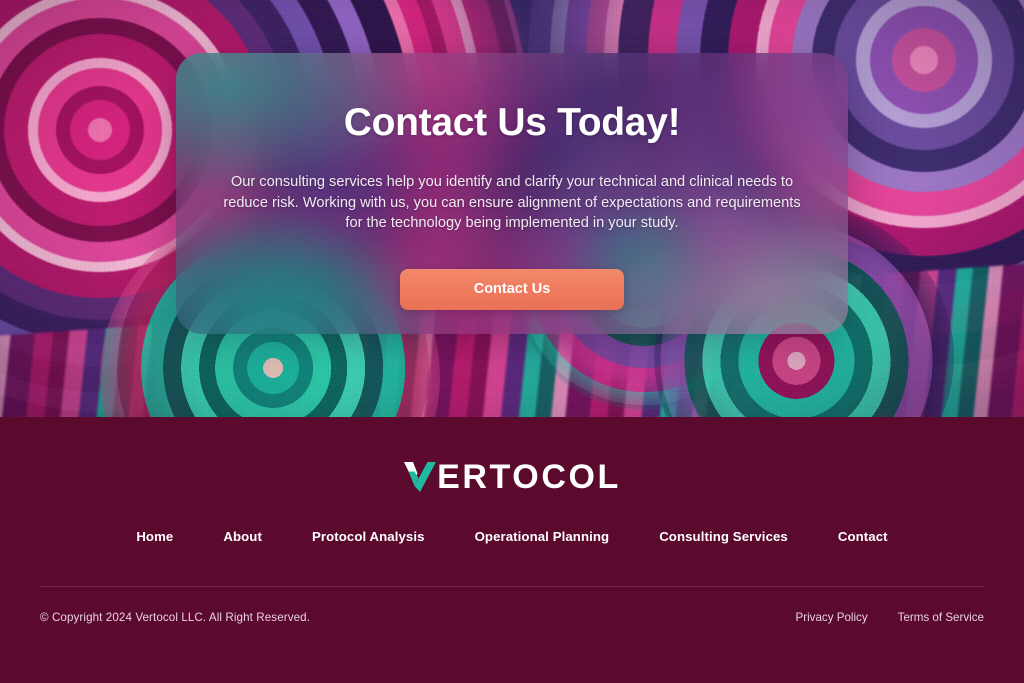  I want to click on footer-legal-links: Privacy Policy Terms of Service, so click(890, 617).